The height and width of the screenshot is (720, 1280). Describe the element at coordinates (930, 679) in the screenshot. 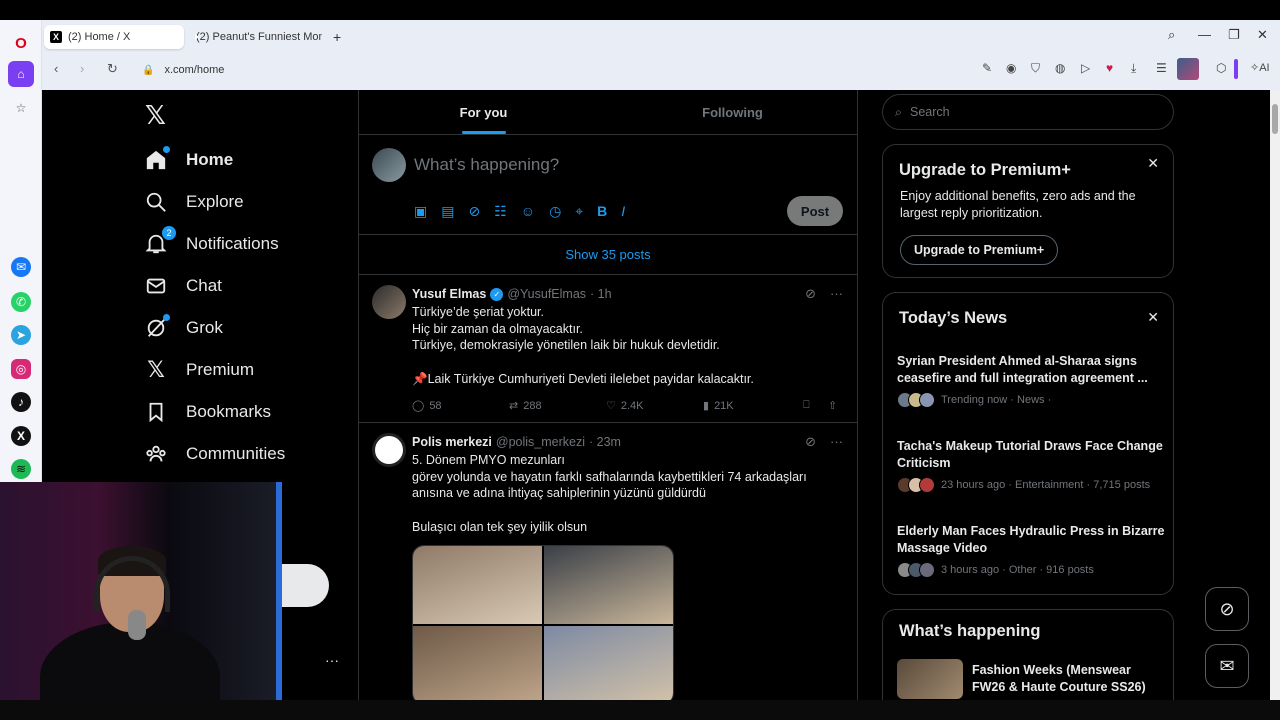

I see `trend-thumbnail` at that location.